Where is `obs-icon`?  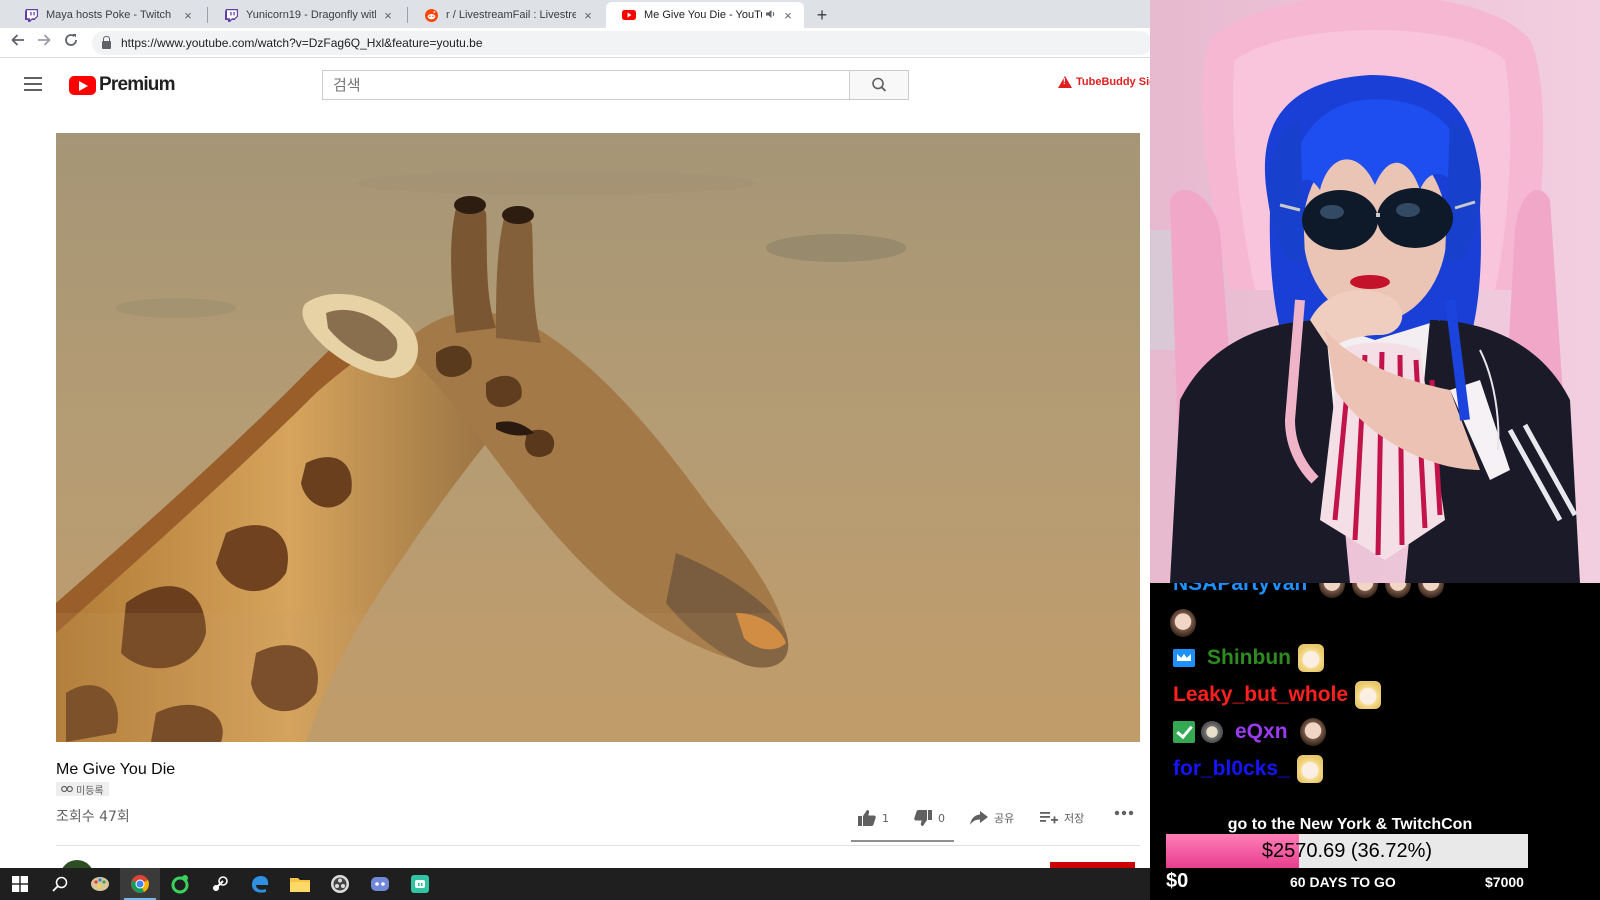
obs-icon is located at coordinates (340, 884).